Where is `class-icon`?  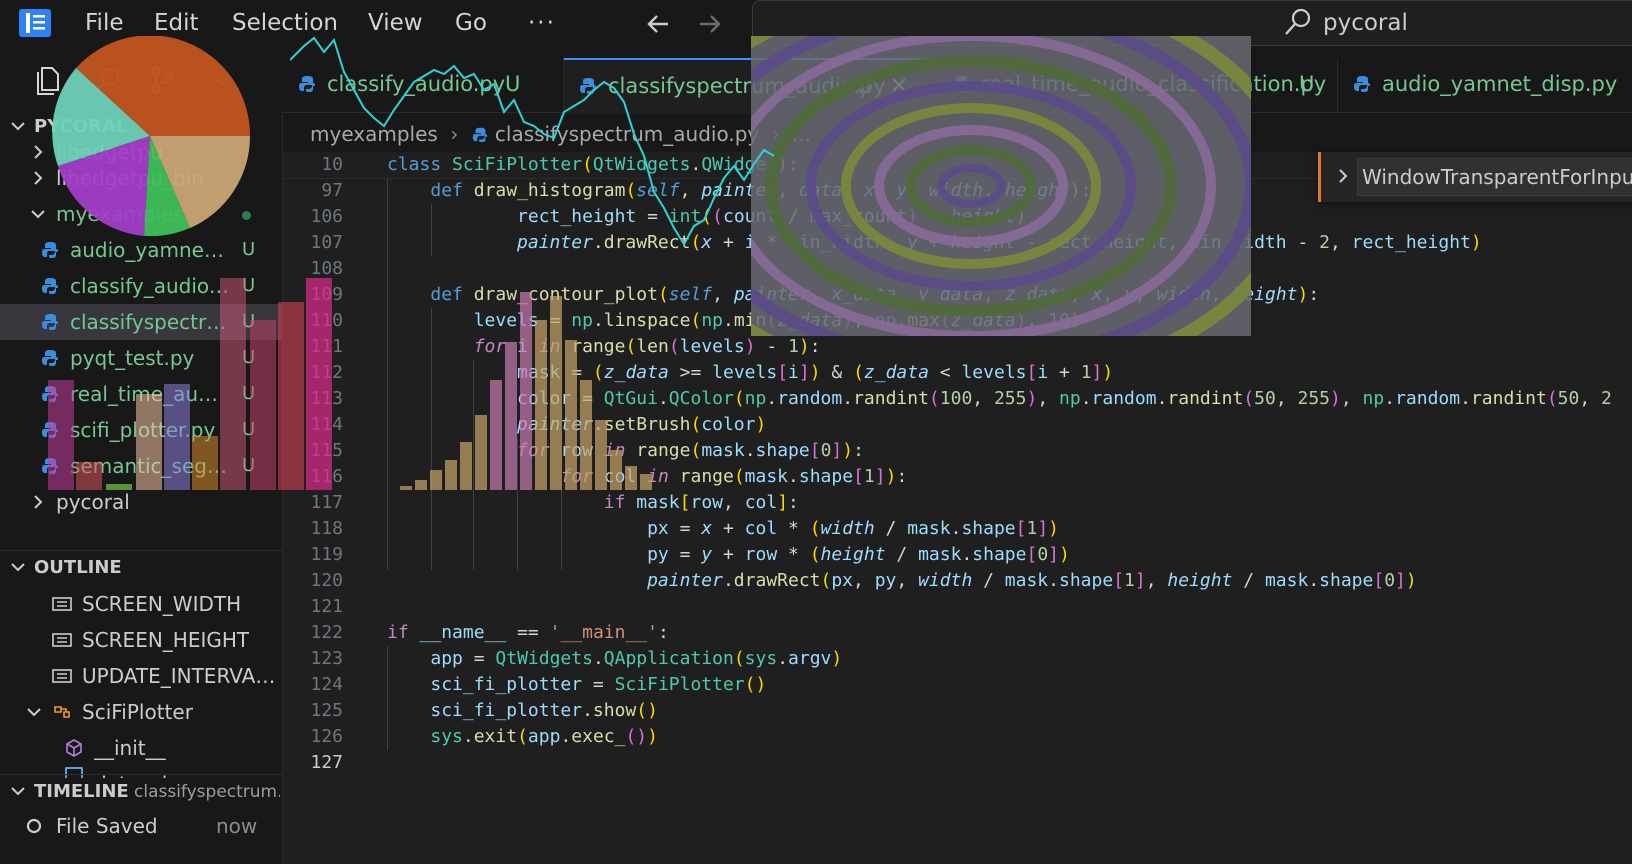 class-icon is located at coordinates (62, 712).